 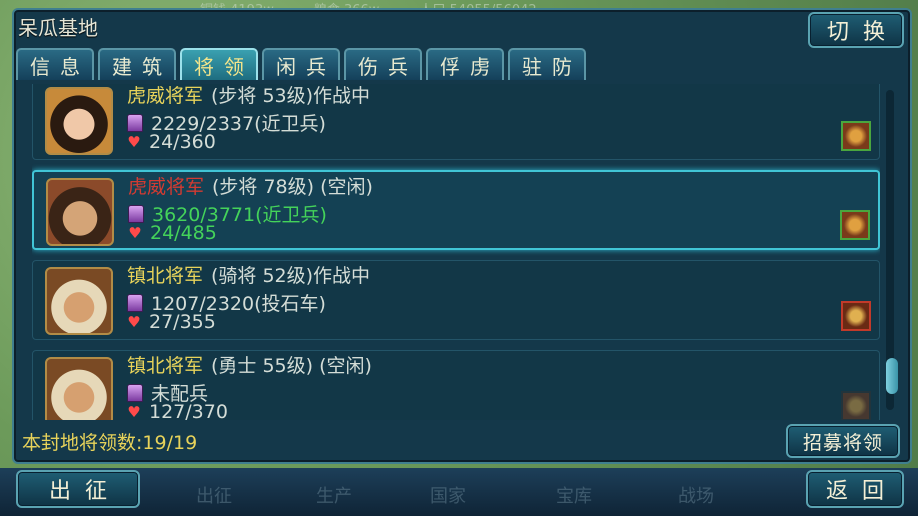 I want to click on hp-value: 24/360, so click(x=182, y=142).